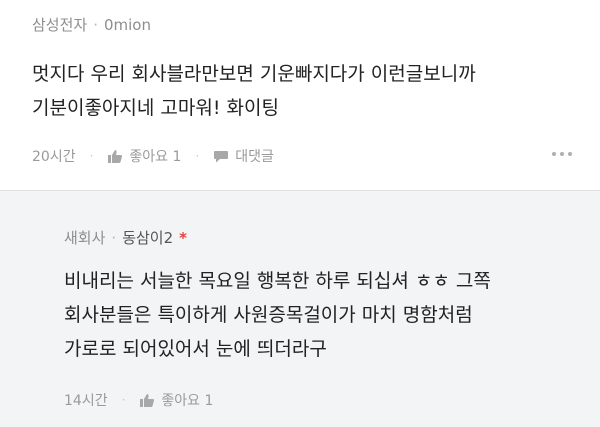  What do you see at coordinates (138, 400) in the screenshot?
I see `reply-actions: 14시간 · 좋아요 1` at bounding box center [138, 400].